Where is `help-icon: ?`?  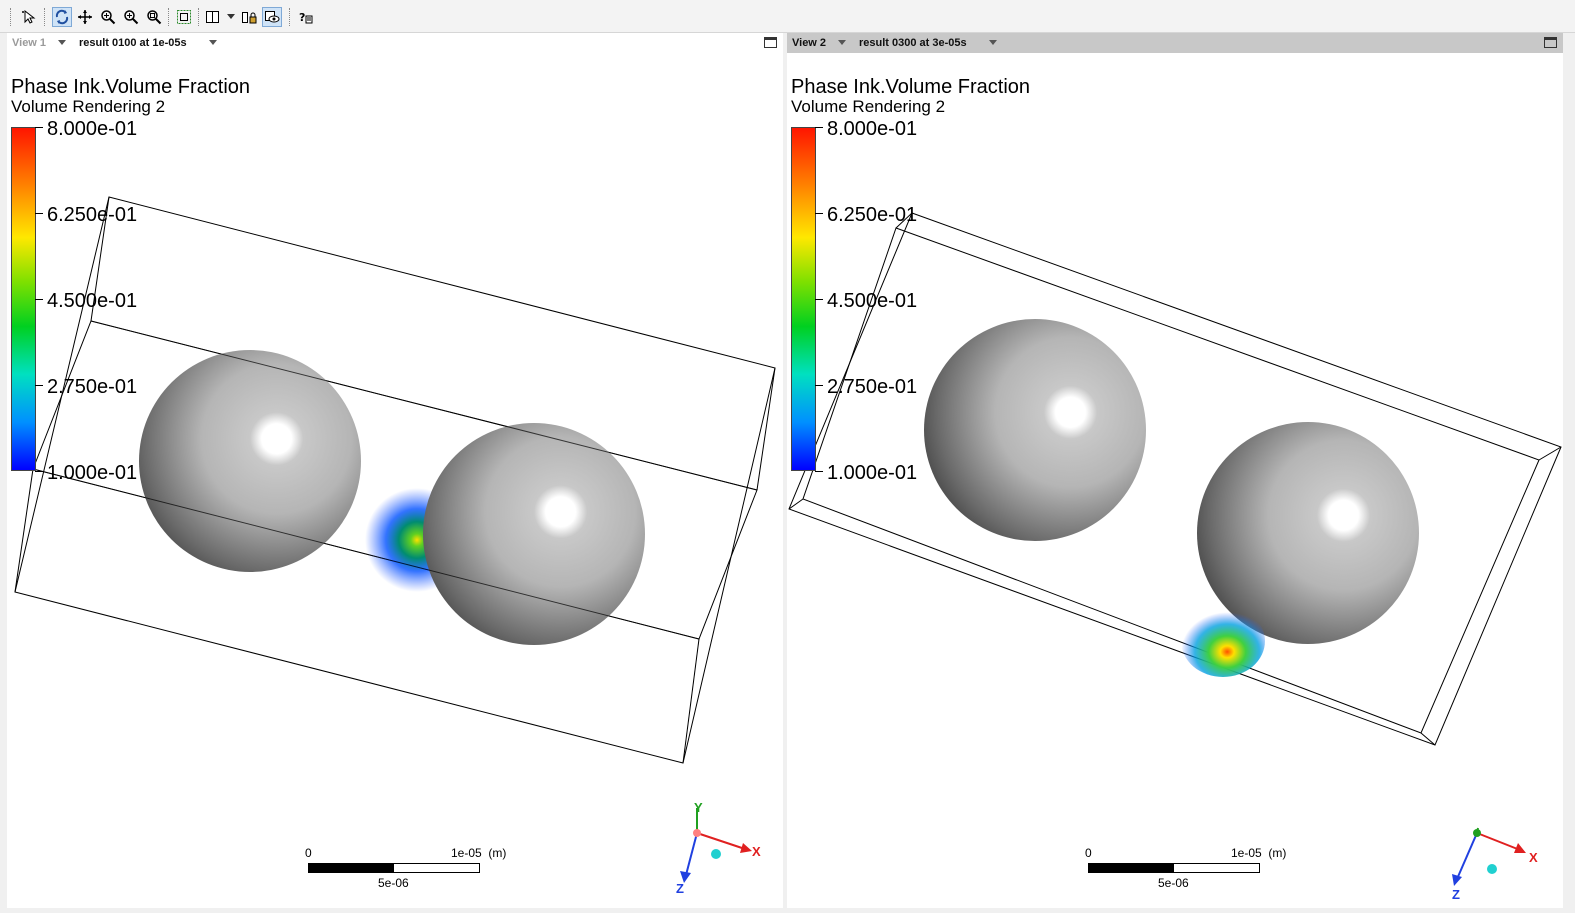 help-icon: ? is located at coordinates (306, 17).